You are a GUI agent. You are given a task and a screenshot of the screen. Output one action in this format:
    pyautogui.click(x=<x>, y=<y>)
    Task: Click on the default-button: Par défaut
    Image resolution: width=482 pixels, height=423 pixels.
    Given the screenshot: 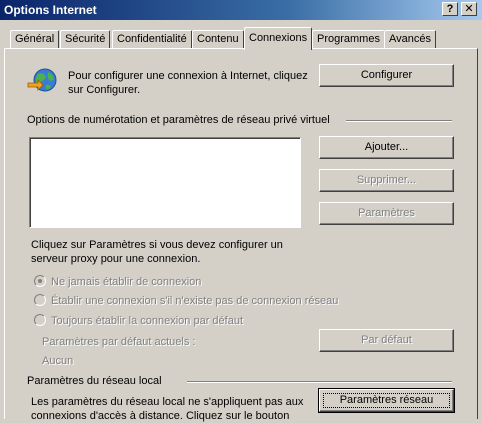 What is the action you would take?
    pyautogui.click(x=386, y=340)
    